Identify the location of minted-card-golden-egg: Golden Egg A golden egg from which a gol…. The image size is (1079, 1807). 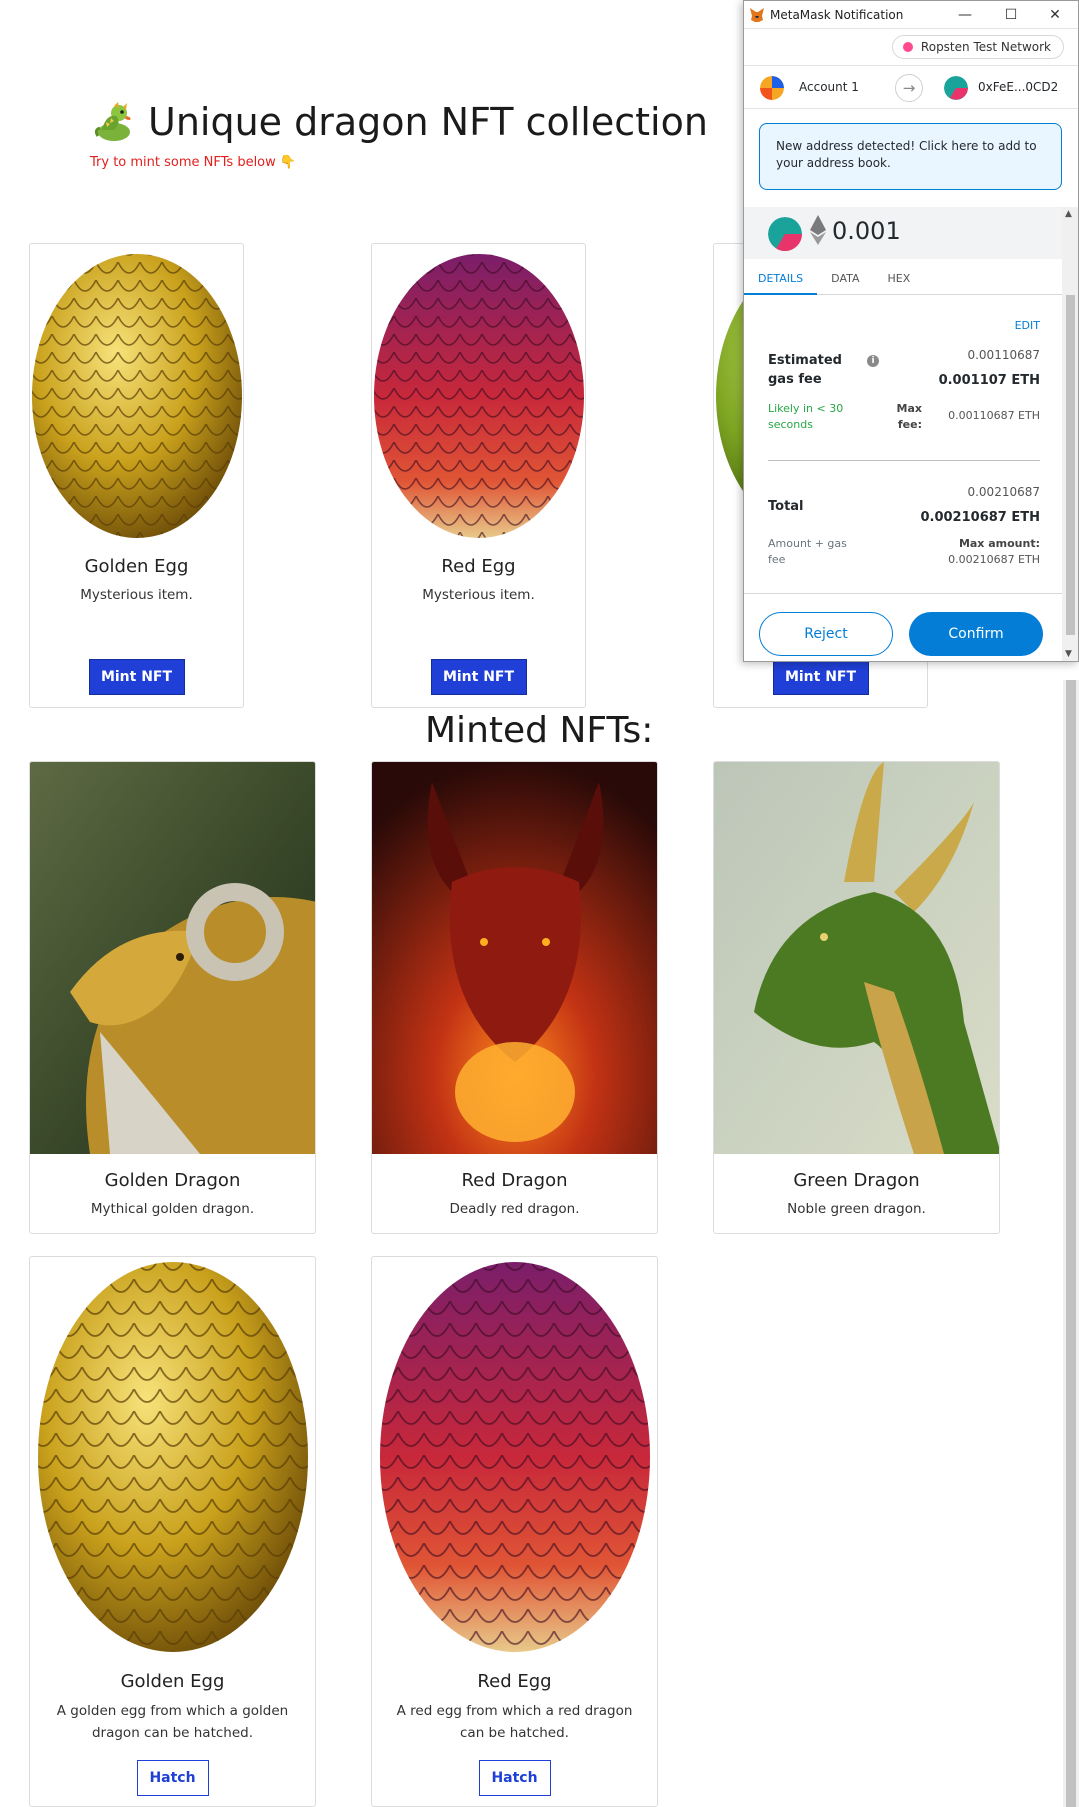
(172, 1531).